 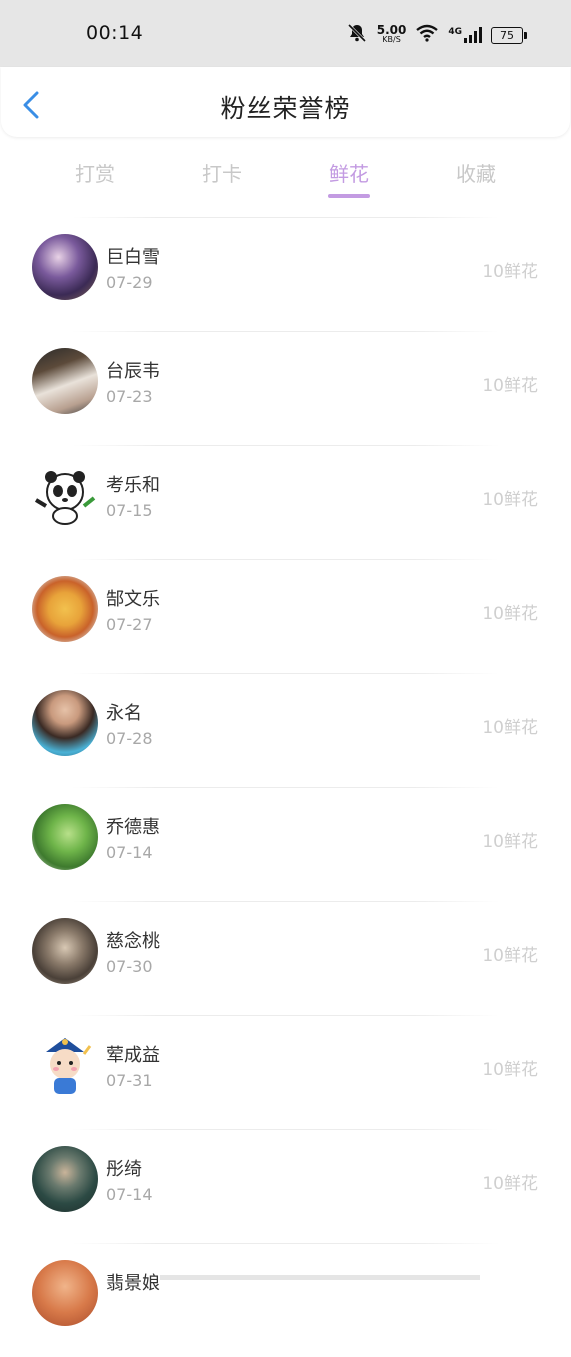 What do you see at coordinates (133, 827) in the screenshot?
I see `fan-name: 乔德惠` at bounding box center [133, 827].